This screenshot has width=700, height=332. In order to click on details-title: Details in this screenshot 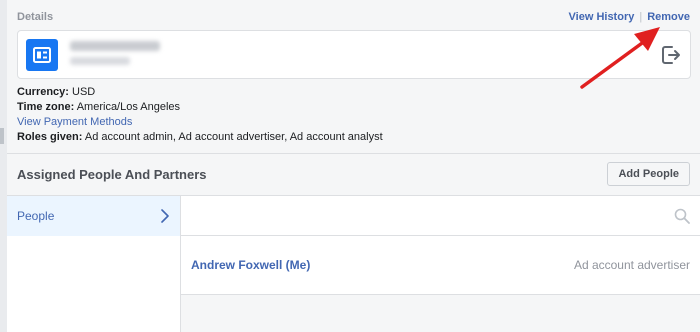, I will do `click(35, 17)`.